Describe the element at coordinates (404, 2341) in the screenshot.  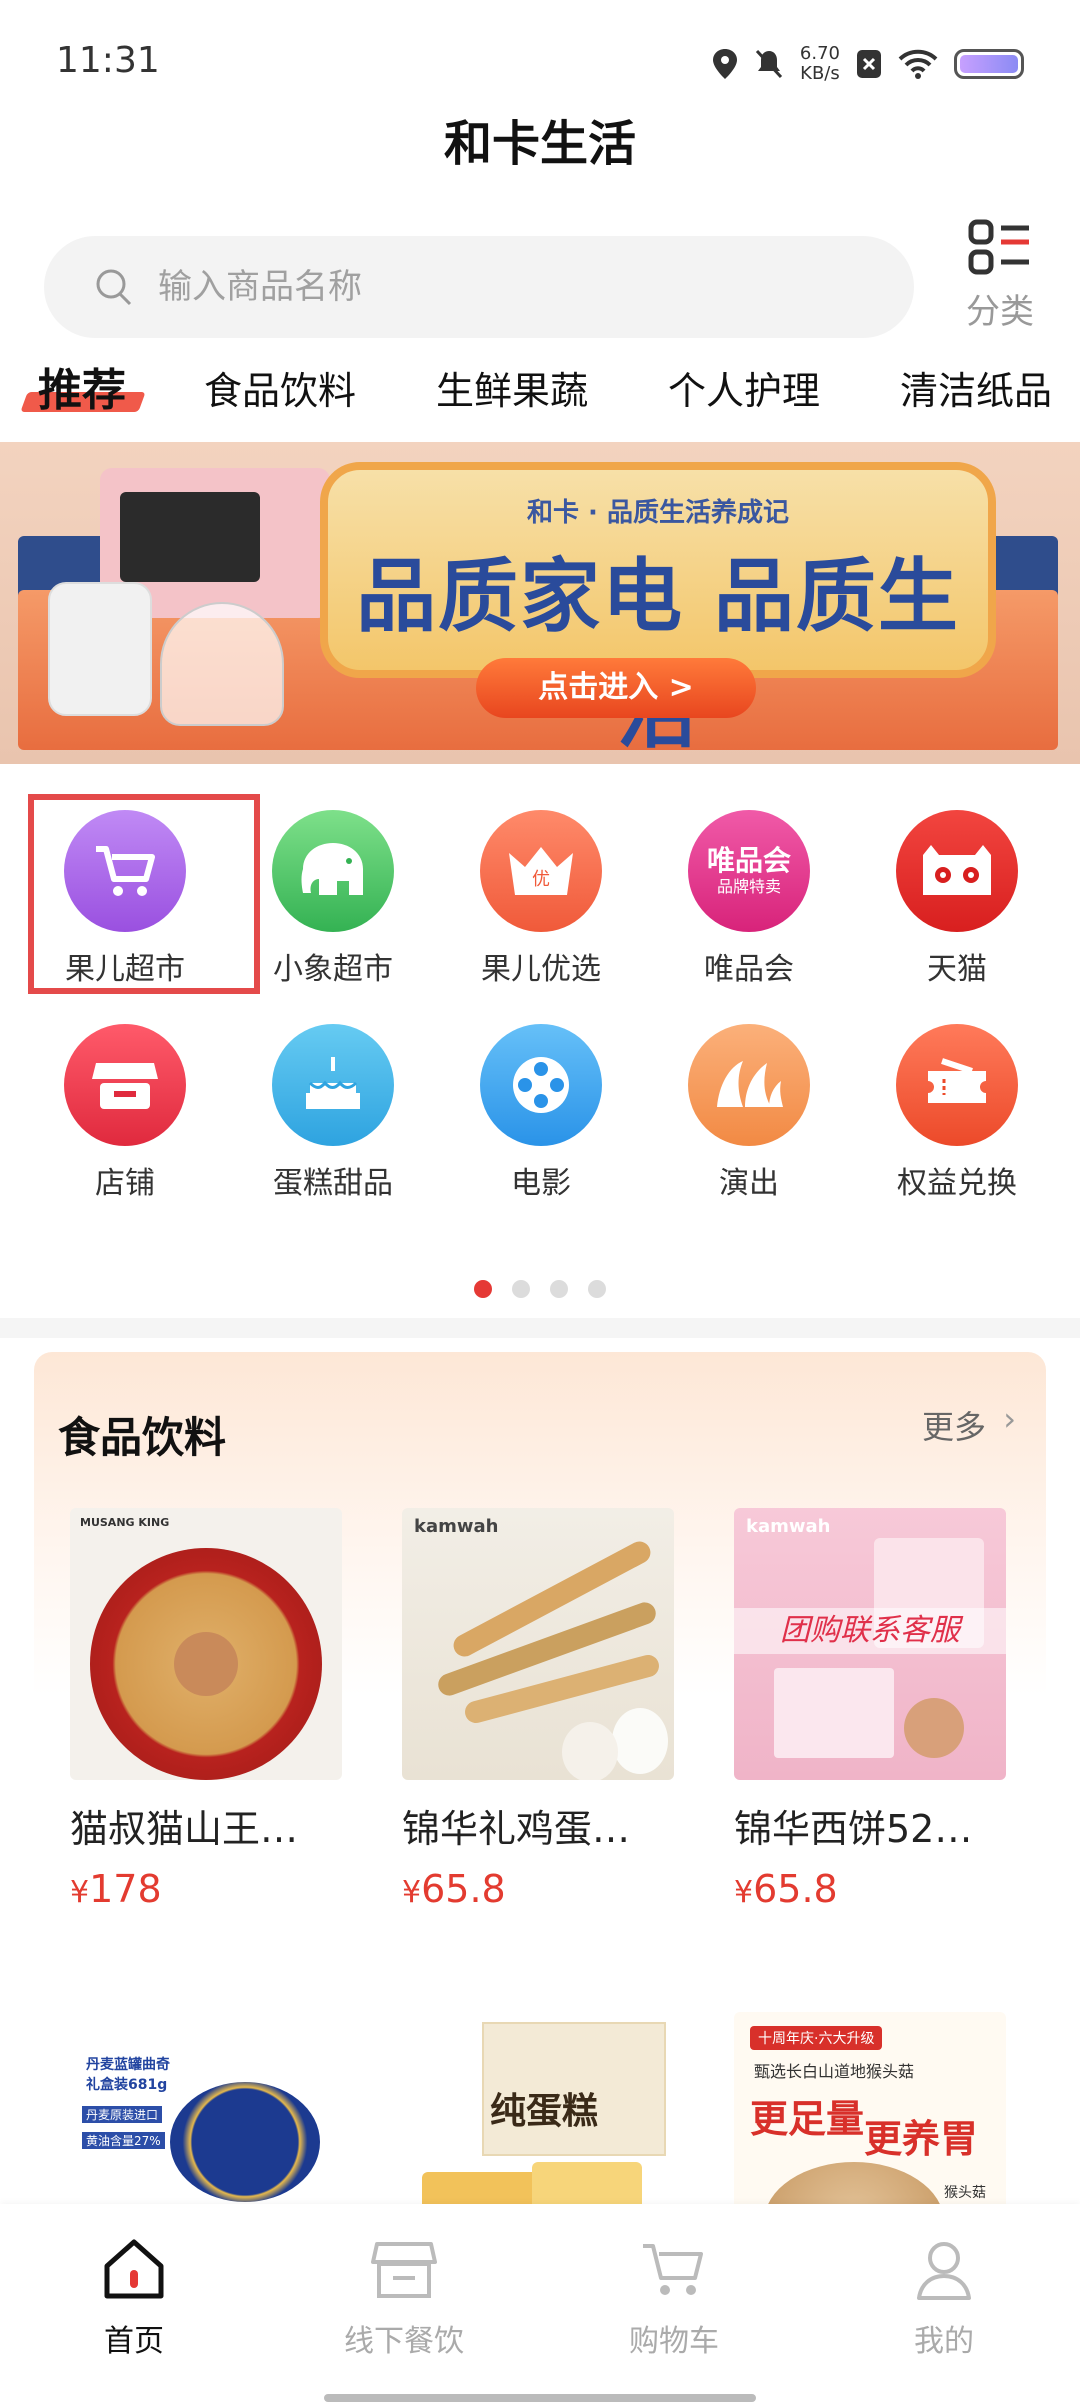
I see `nav-label: 线下餐饮` at that location.